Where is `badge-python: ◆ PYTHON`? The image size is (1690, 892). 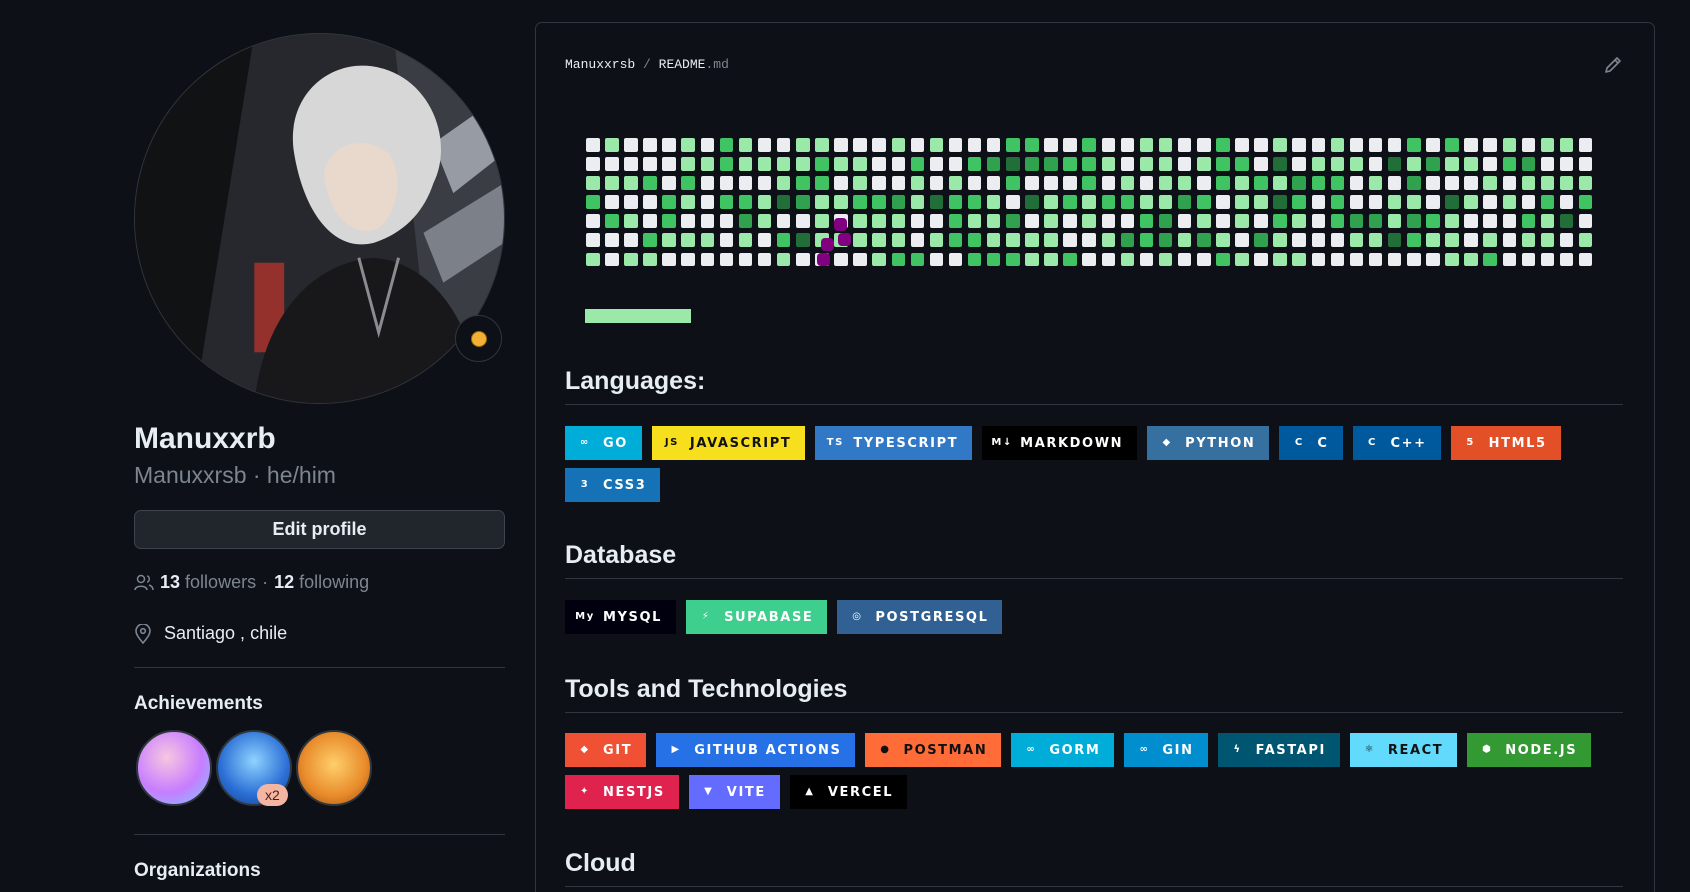 badge-python: ◆ PYTHON is located at coordinates (1208, 443).